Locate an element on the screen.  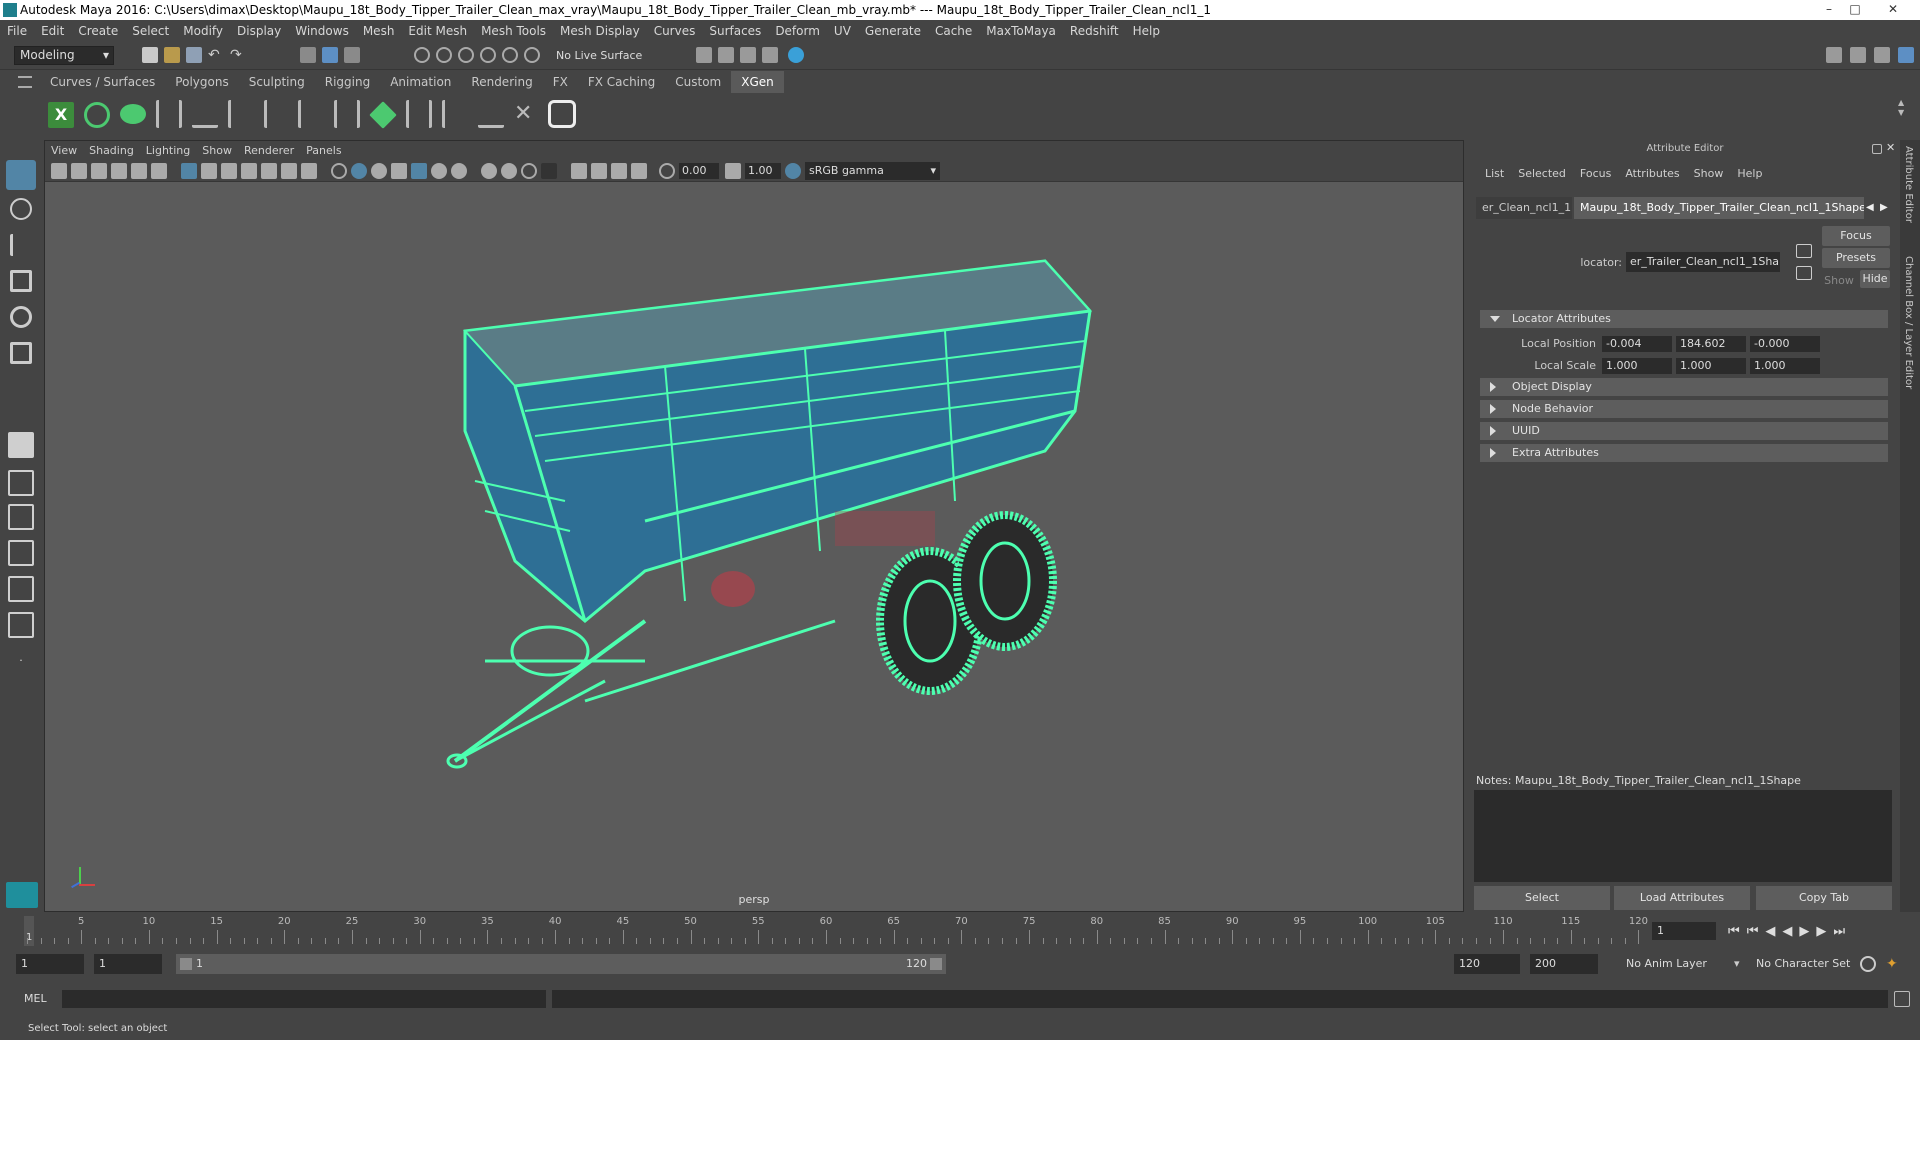
modeling-toolkit-icon is located at coordinates (1834, 55).